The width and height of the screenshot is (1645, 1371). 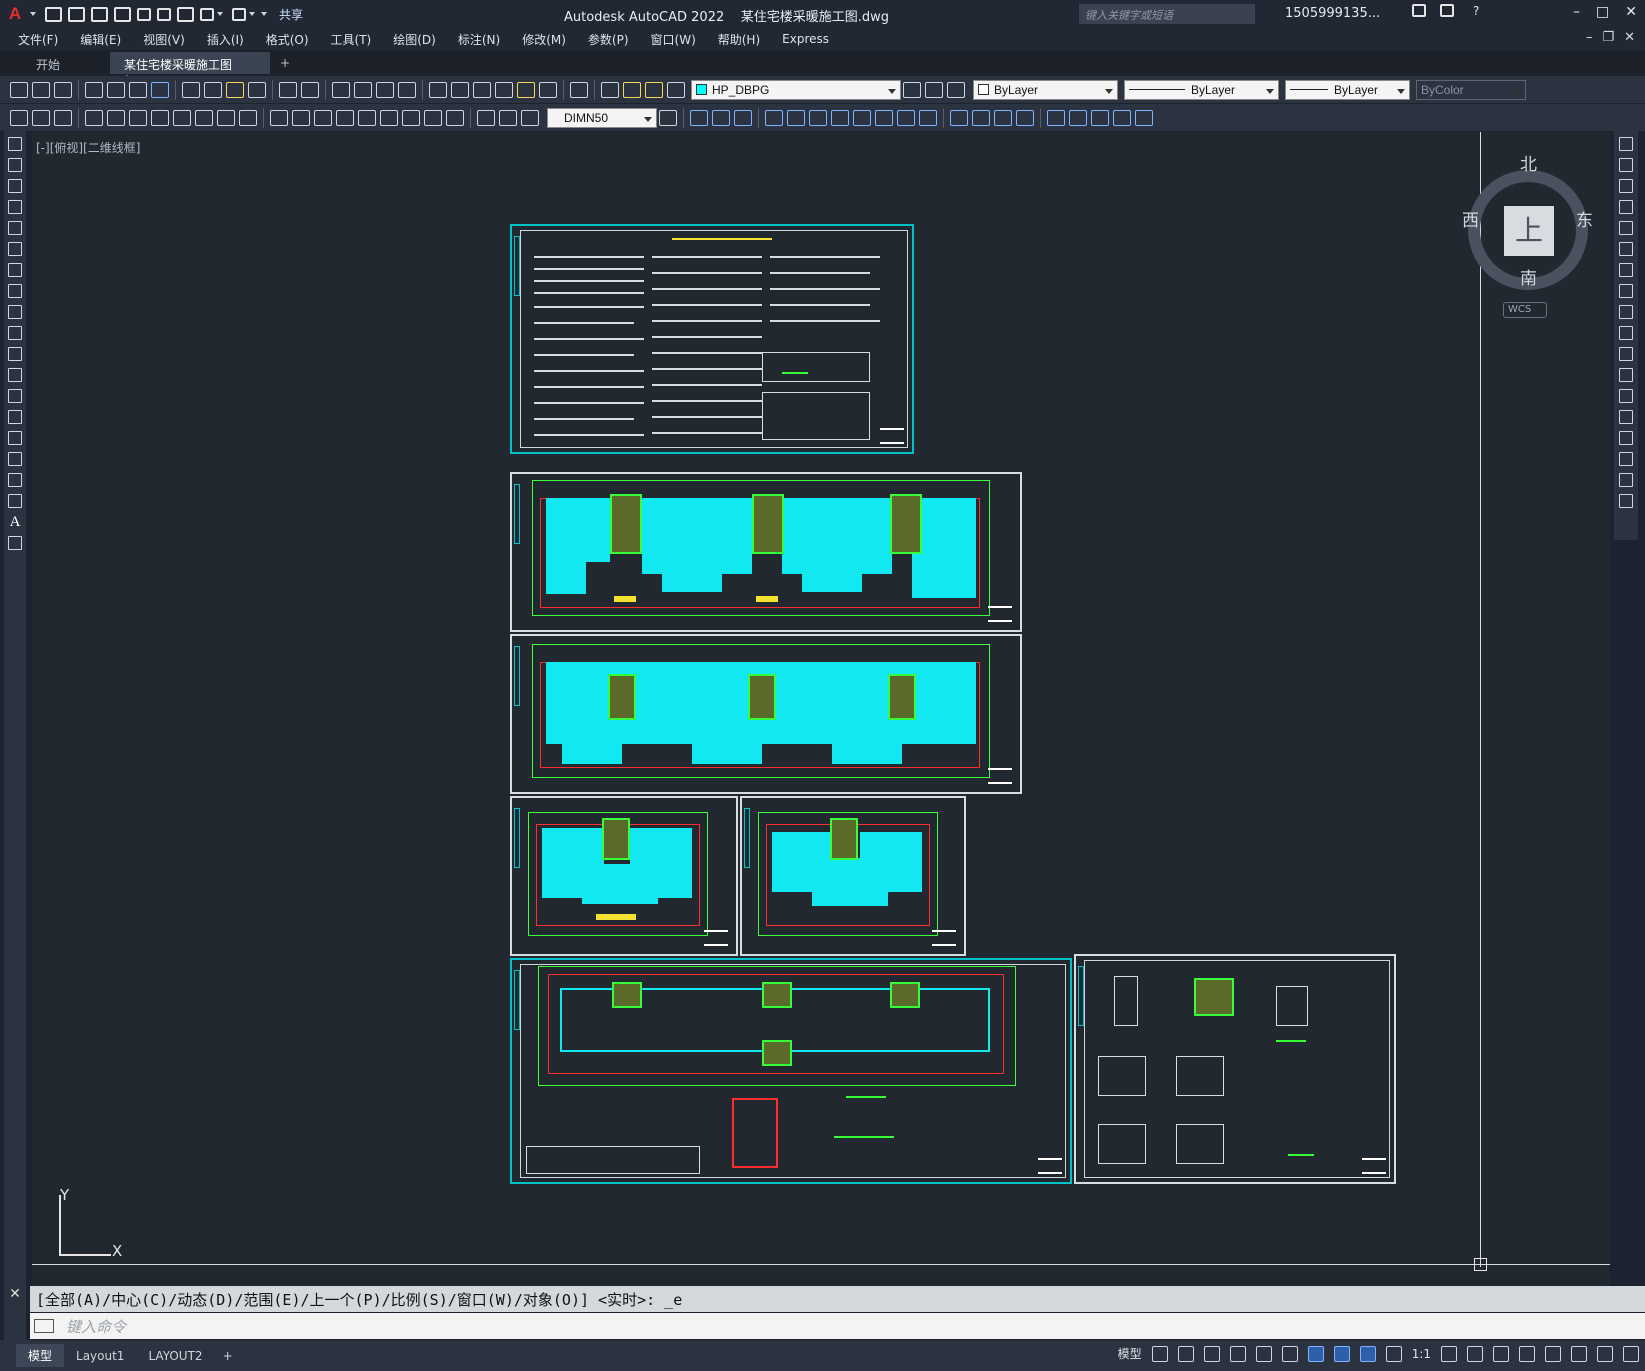 I want to click on layout-tab-layout1: Layout1, so click(x=100, y=1356).